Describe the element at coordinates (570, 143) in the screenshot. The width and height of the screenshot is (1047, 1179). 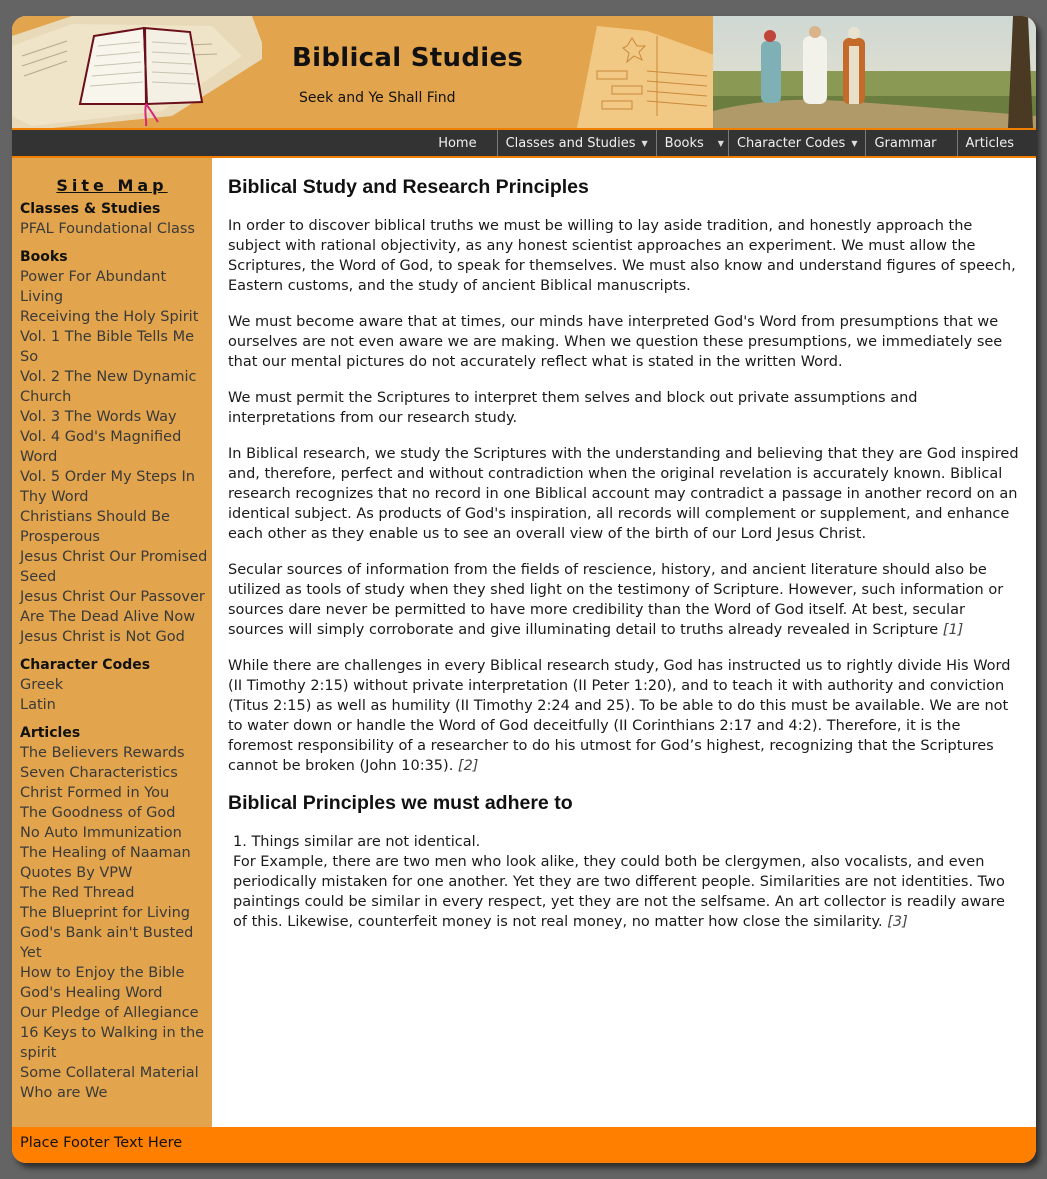
I see `nav-classes-label: Classes and Studies` at that location.